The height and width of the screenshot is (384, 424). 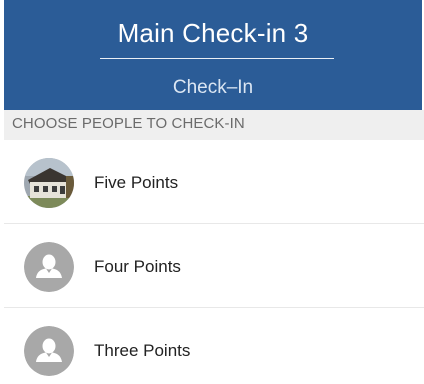 What do you see at coordinates (136, 182) in the screenshot?
I see `person-name: Five Points` at bounding box center [136, 182].